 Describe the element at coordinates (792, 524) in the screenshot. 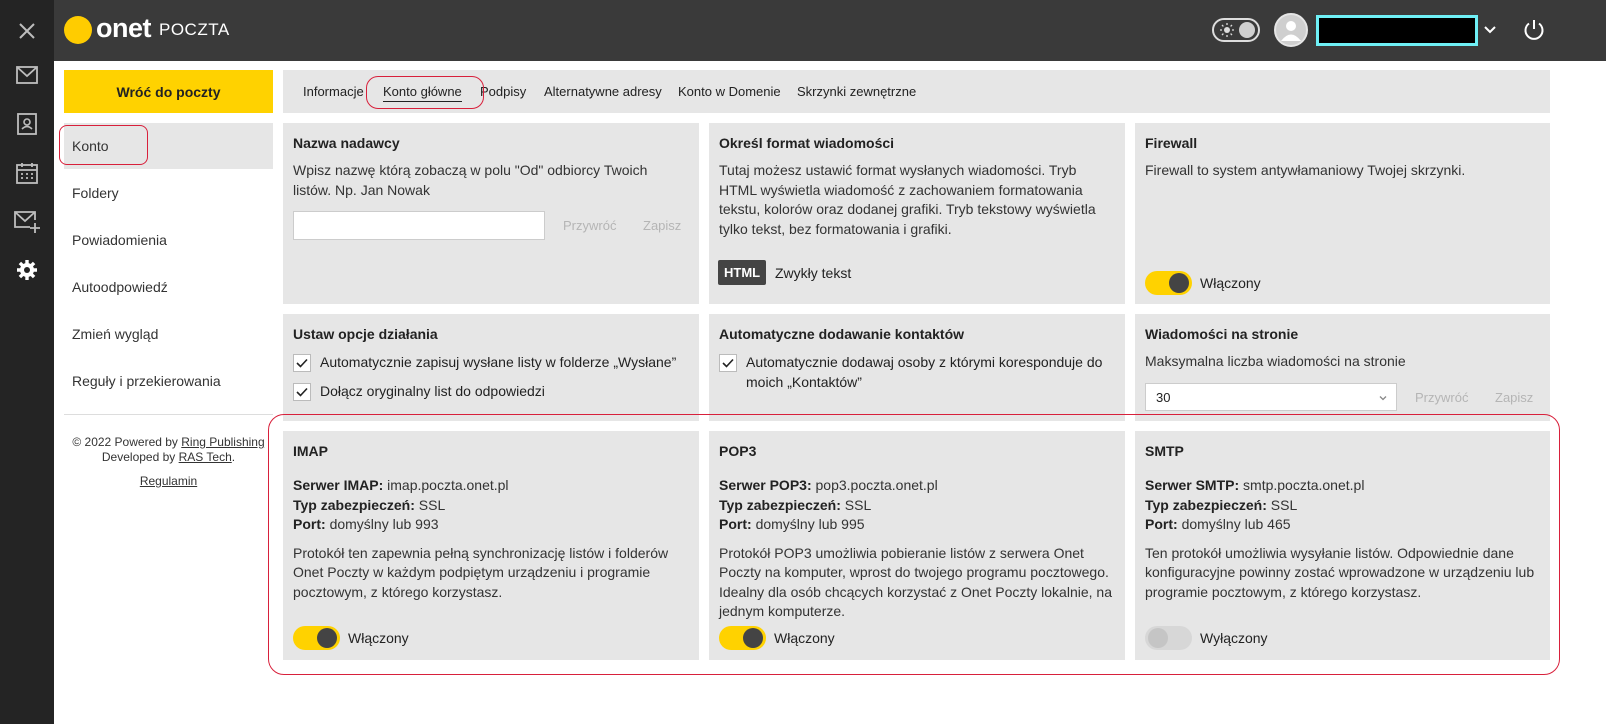

I see `pop3-port: Port: domyślny lub 995` at that location.